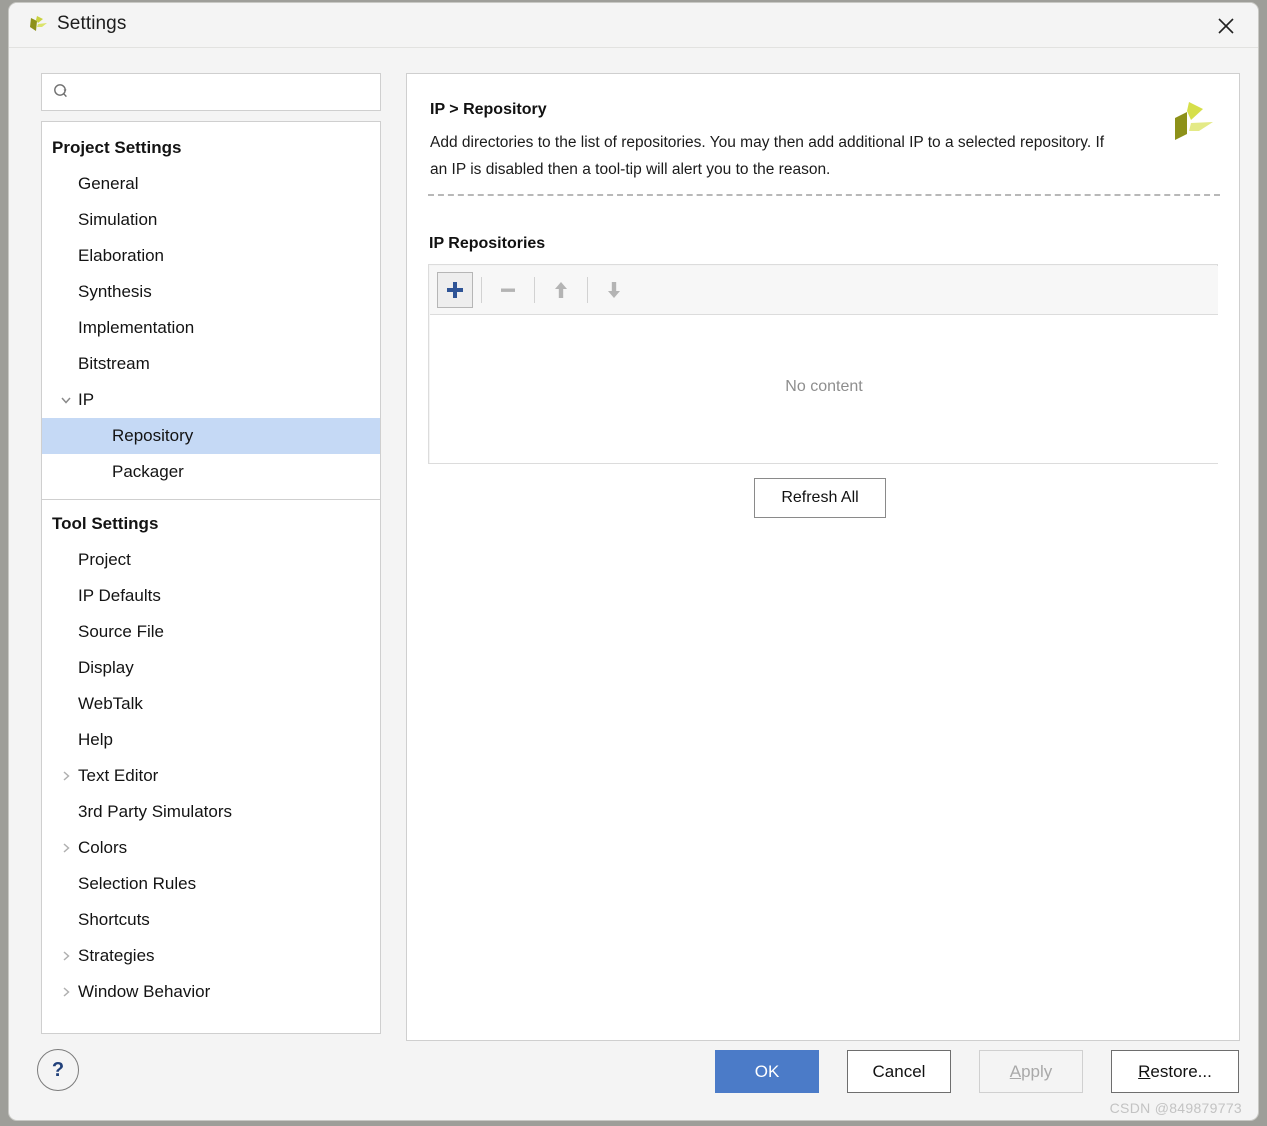 This screenshot has height=1126, width=1267. Describe the element at coordinates (86, 399) in the screenshot. I see `sidebar-item-label: IP` at that location.